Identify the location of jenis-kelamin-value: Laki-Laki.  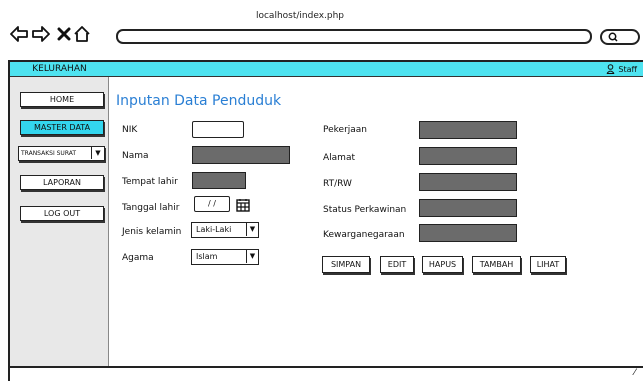
(214, 229).